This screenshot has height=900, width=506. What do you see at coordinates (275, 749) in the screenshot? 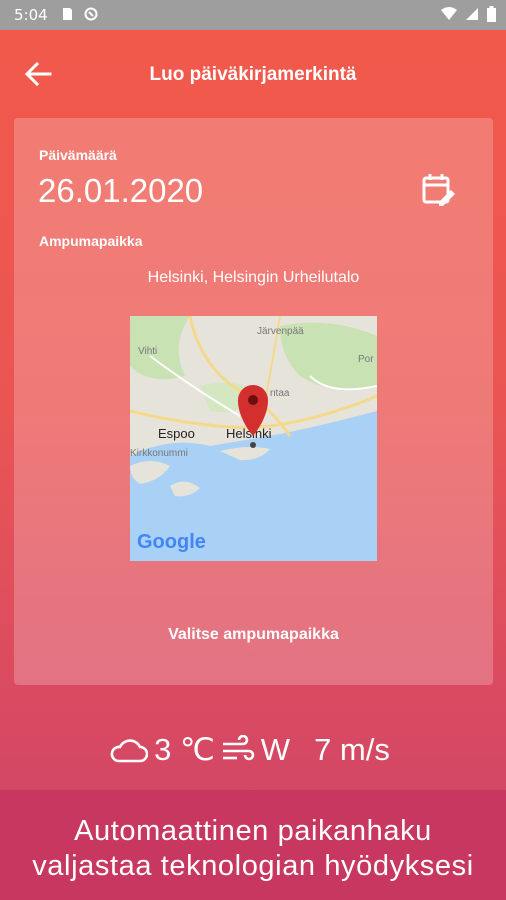
I see `wind-direction: W` at bounding box center [275, 749].